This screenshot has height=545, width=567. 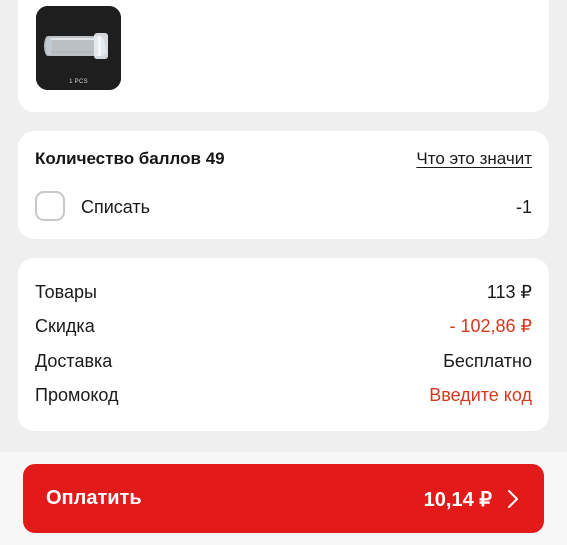 I want to click on points-info-link: Что это значит, so click(x=474, y=159).